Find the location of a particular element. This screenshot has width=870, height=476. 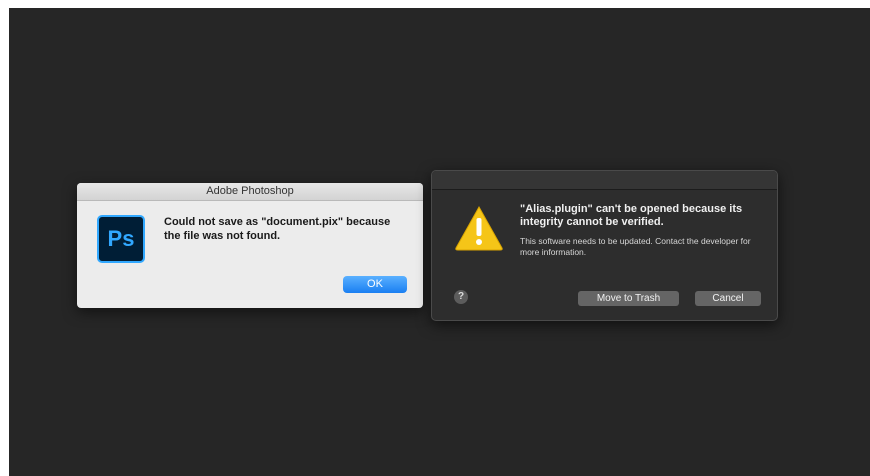

warning-triangle-icon is located at coordinates (479, 228).